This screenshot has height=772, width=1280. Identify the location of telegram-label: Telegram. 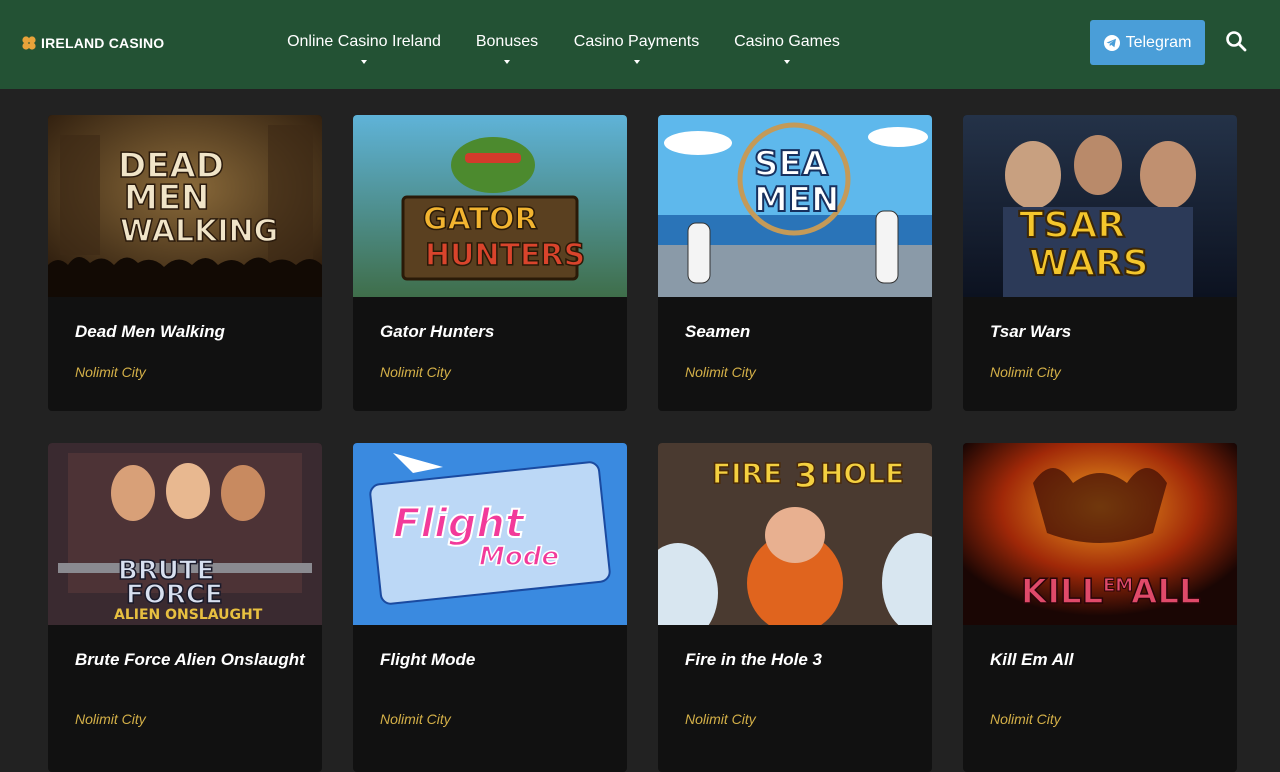
(1158, 42).